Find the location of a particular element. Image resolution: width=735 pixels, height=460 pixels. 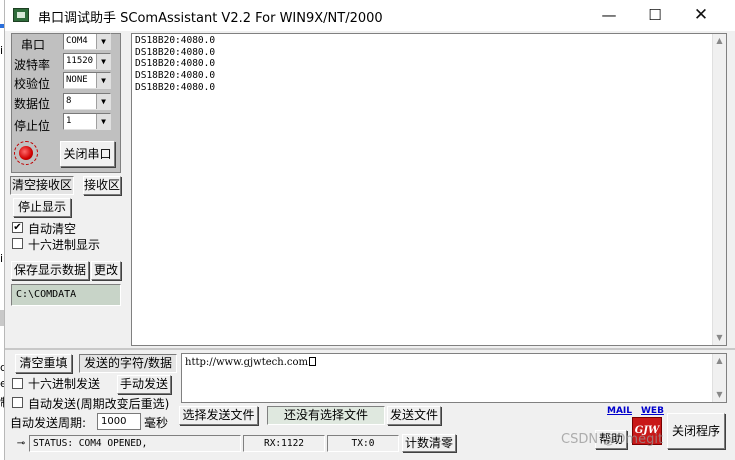

parity-value: NONE is located at coordinates (77, 80).